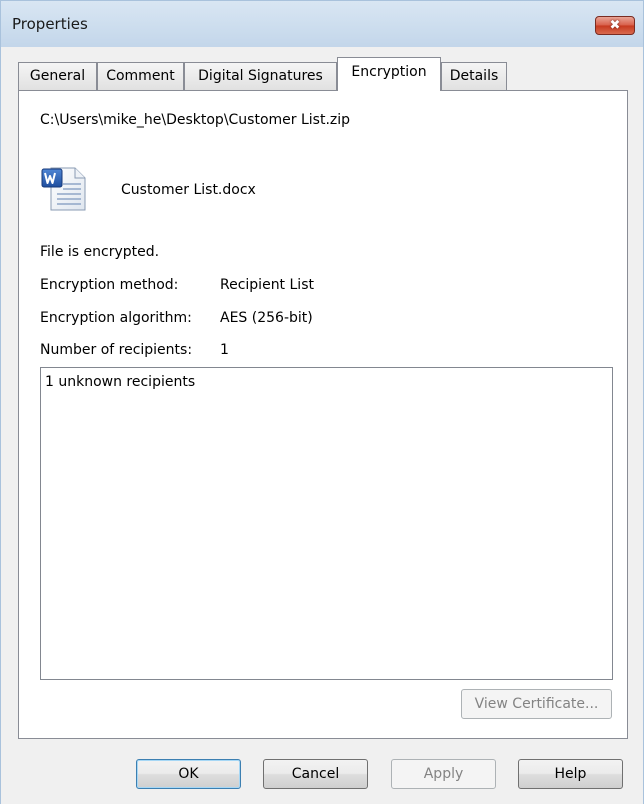 The width and height of the screenshot is (644, 804). Describe the element at coordinates (64, 188) in the screenshot. I see `word-document-icon` at that location.